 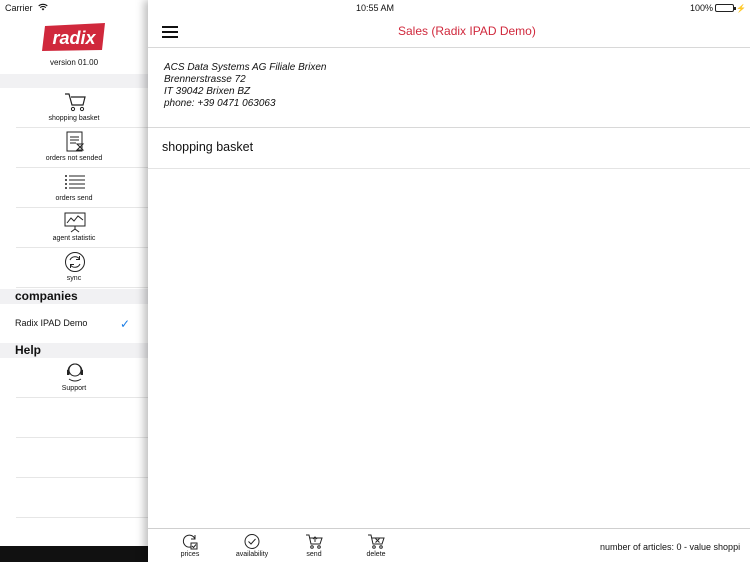 What do you see at coordinates (467, 31) in the screenshot?
I see `page-title: Sales (Radix IPAD Demo)` at bounding box center [467, 31].